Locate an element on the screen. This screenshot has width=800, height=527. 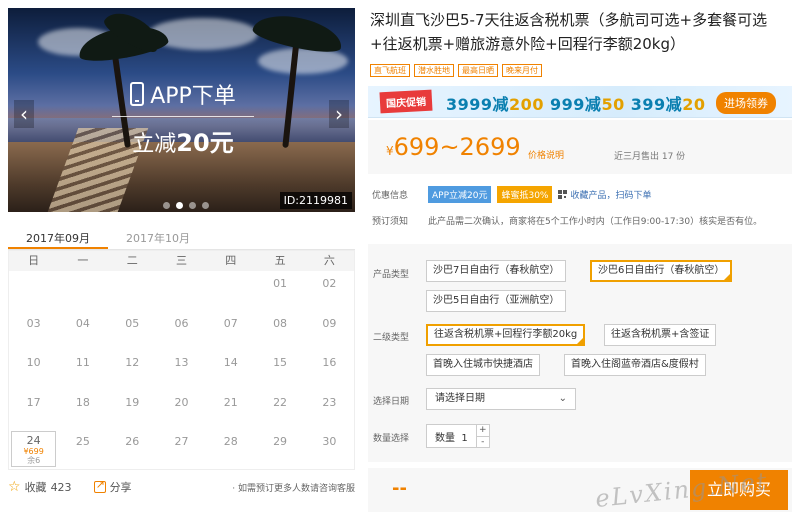
calendar-day: 25 is located at coordinates (82, 449).